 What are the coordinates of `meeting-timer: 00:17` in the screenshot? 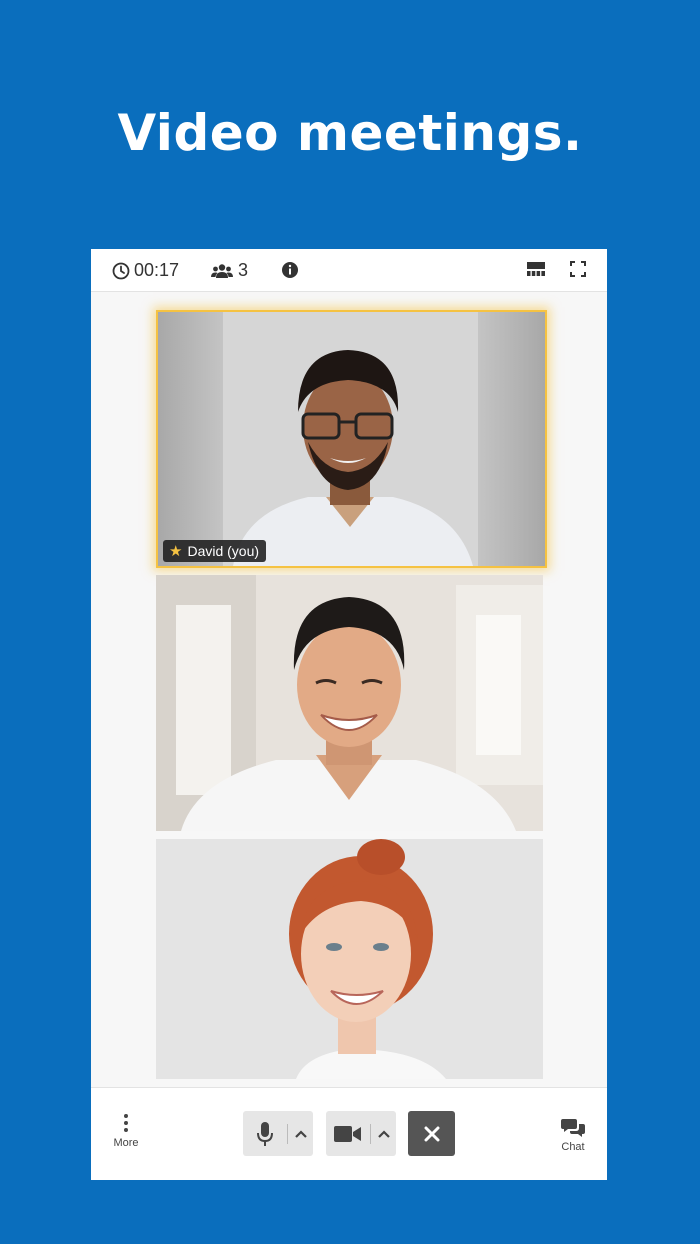 It's located at (145, 270).